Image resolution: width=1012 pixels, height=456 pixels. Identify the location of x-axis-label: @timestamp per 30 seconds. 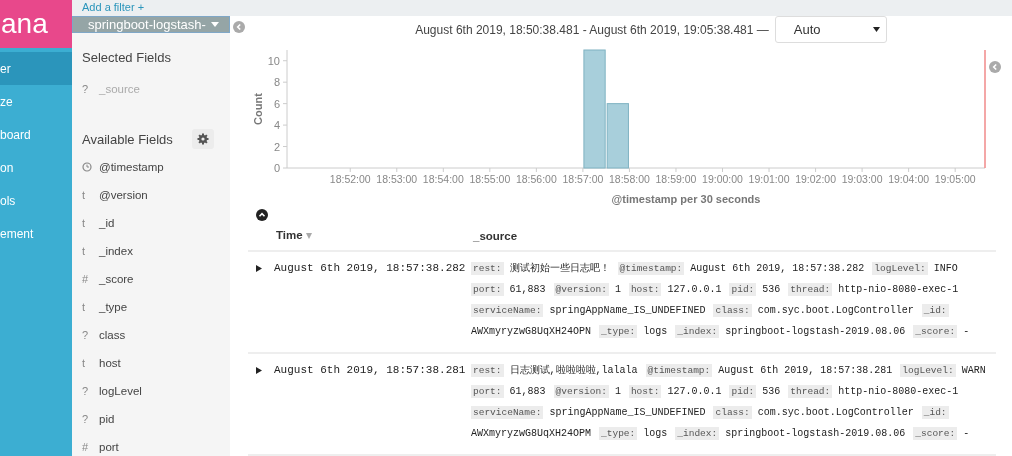
(686, 199).